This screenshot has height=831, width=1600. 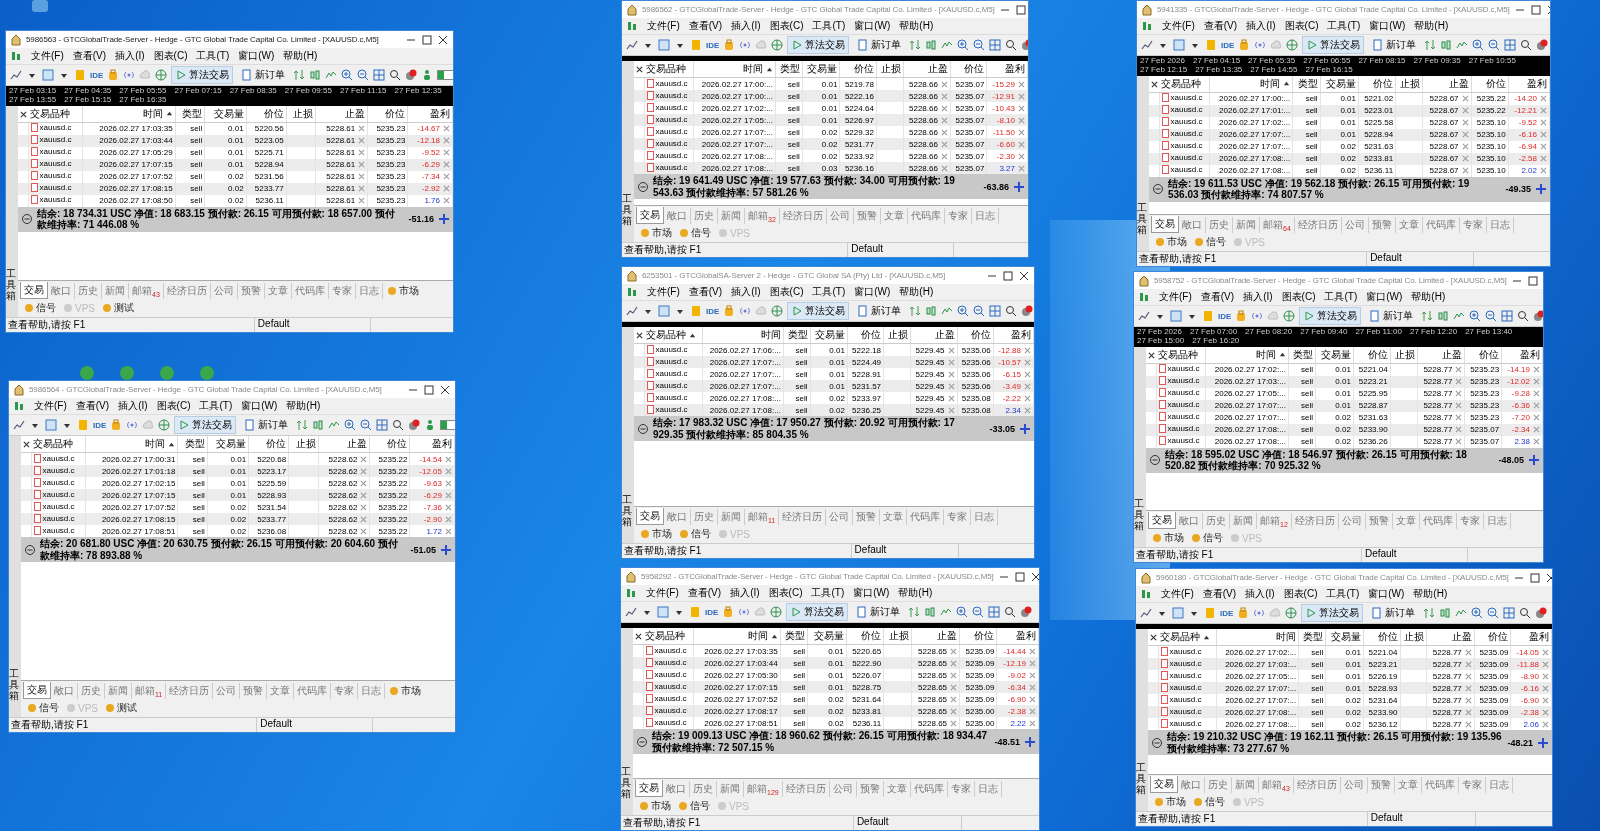 I want to click on window-icon, so click(x=664, y=311).